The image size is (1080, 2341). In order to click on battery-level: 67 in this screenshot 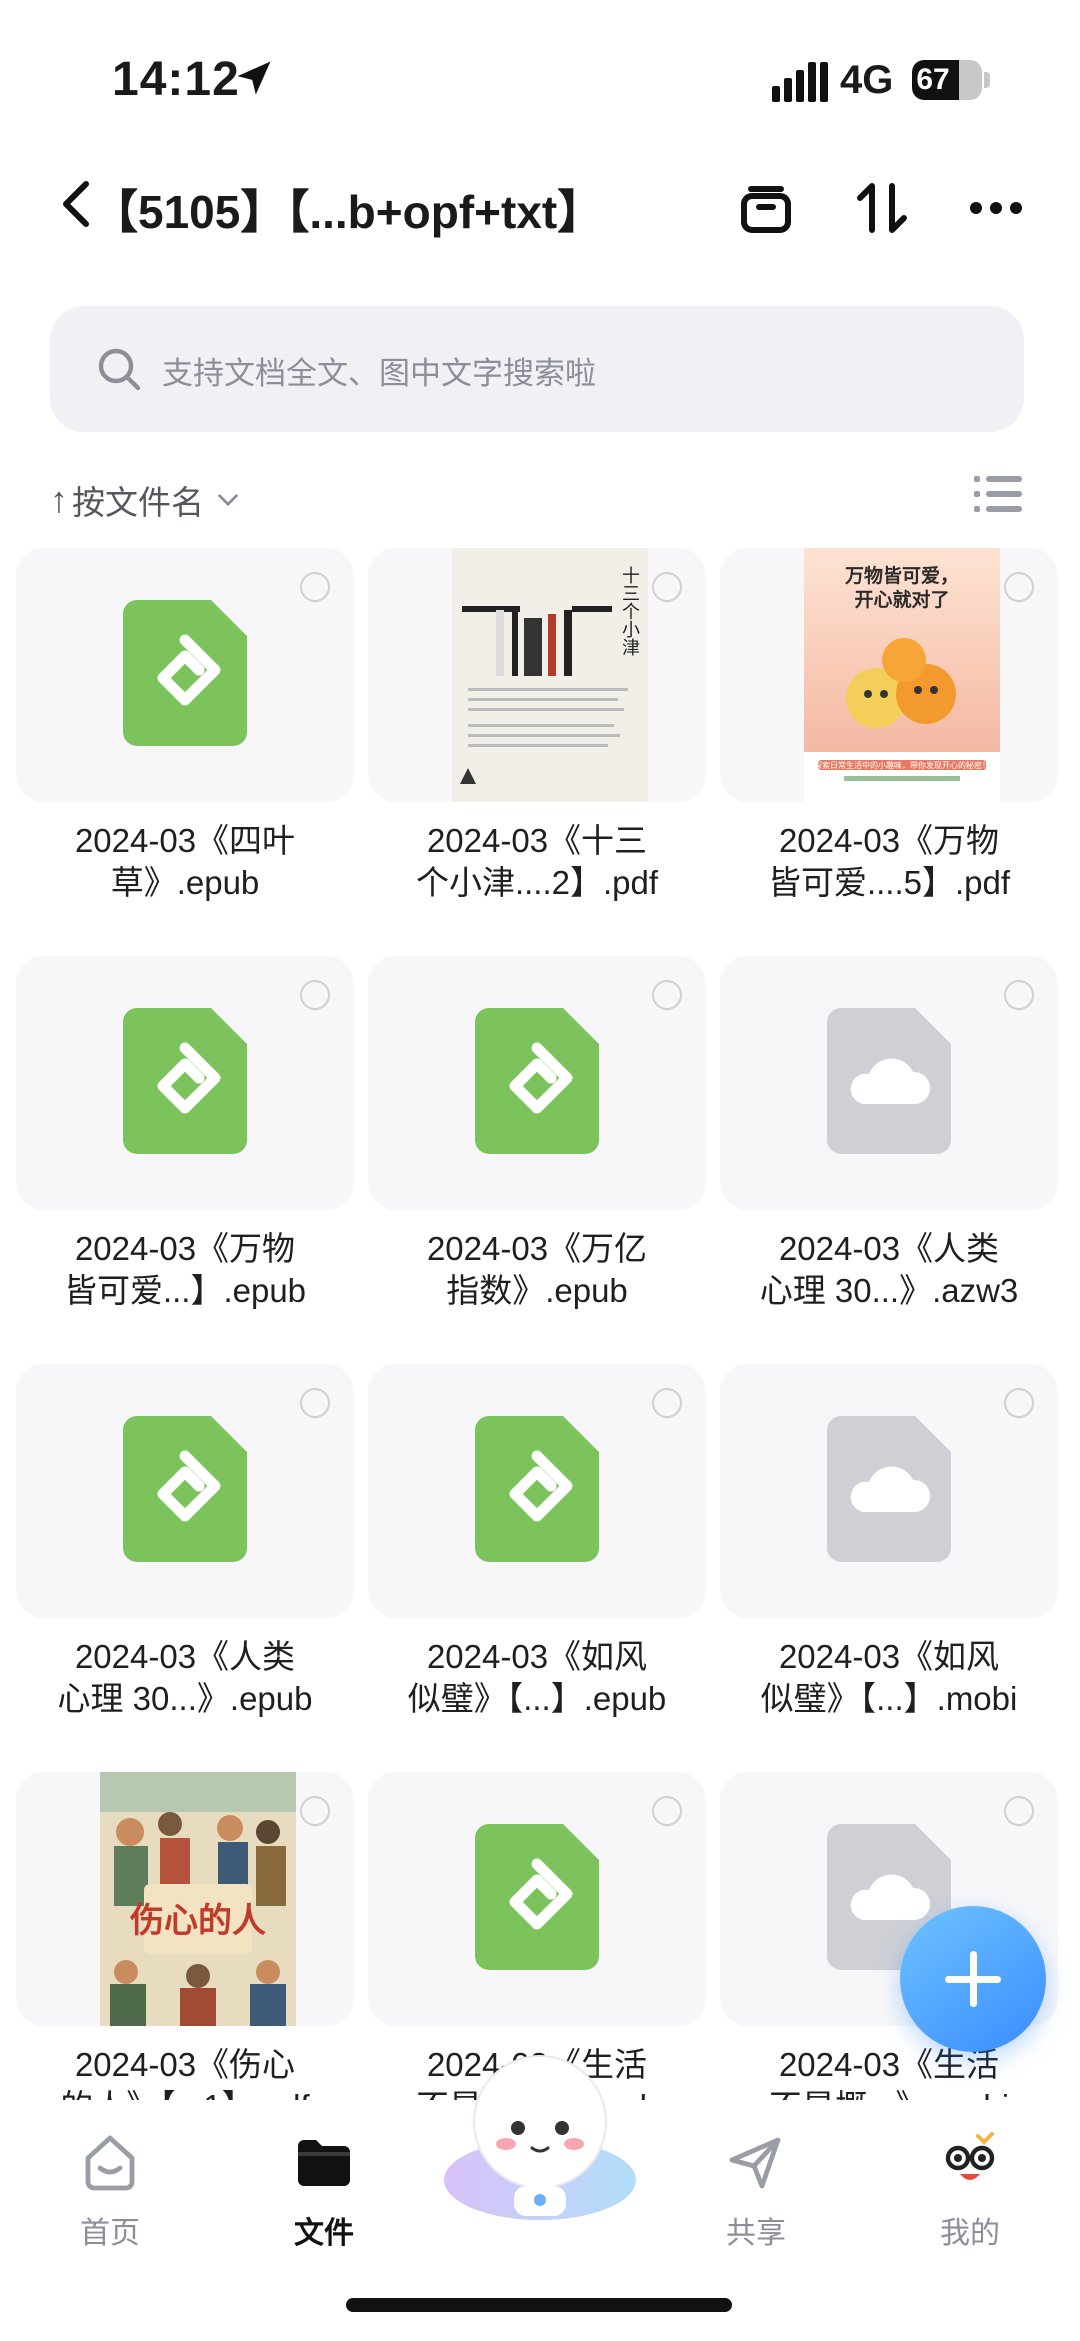, I will do `click(933, 79)`.